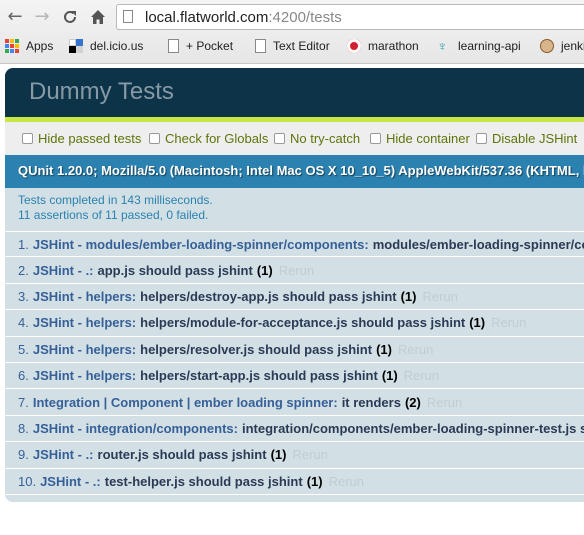 This screenshot has width=584, height=535. Describe the element at coordinates (256, 349) in the screenshot. I see `test-name: helpers/resolver.js should pass jshint` at that location.